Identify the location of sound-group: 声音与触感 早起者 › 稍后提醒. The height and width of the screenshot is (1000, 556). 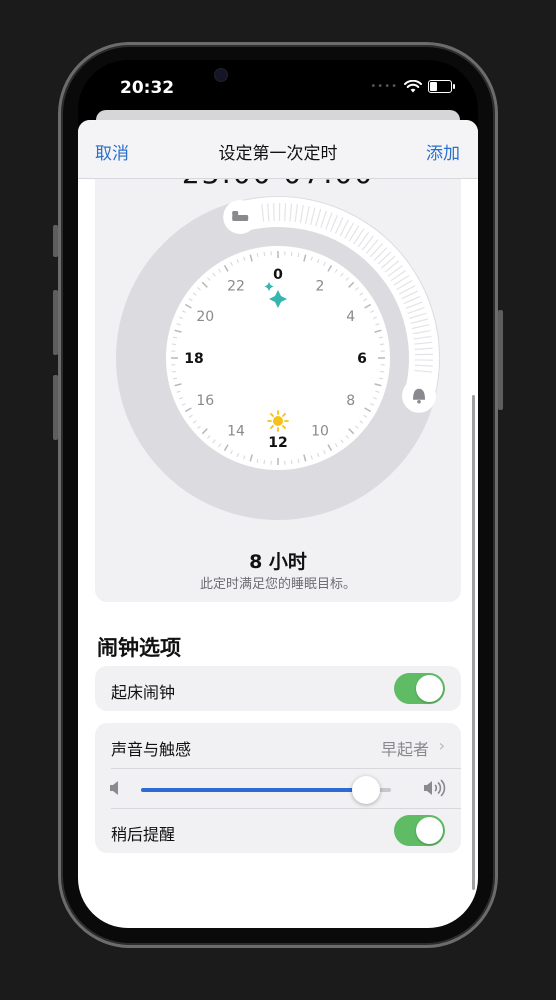
(278, 788).